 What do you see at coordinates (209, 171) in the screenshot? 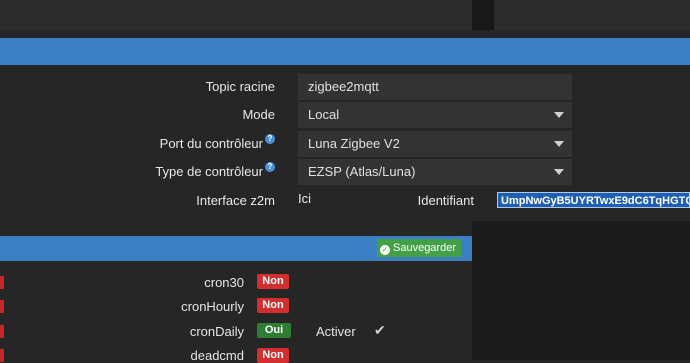
I see `controller-type-label-text: Type de contrôleur` at bounding box center [209, 171].